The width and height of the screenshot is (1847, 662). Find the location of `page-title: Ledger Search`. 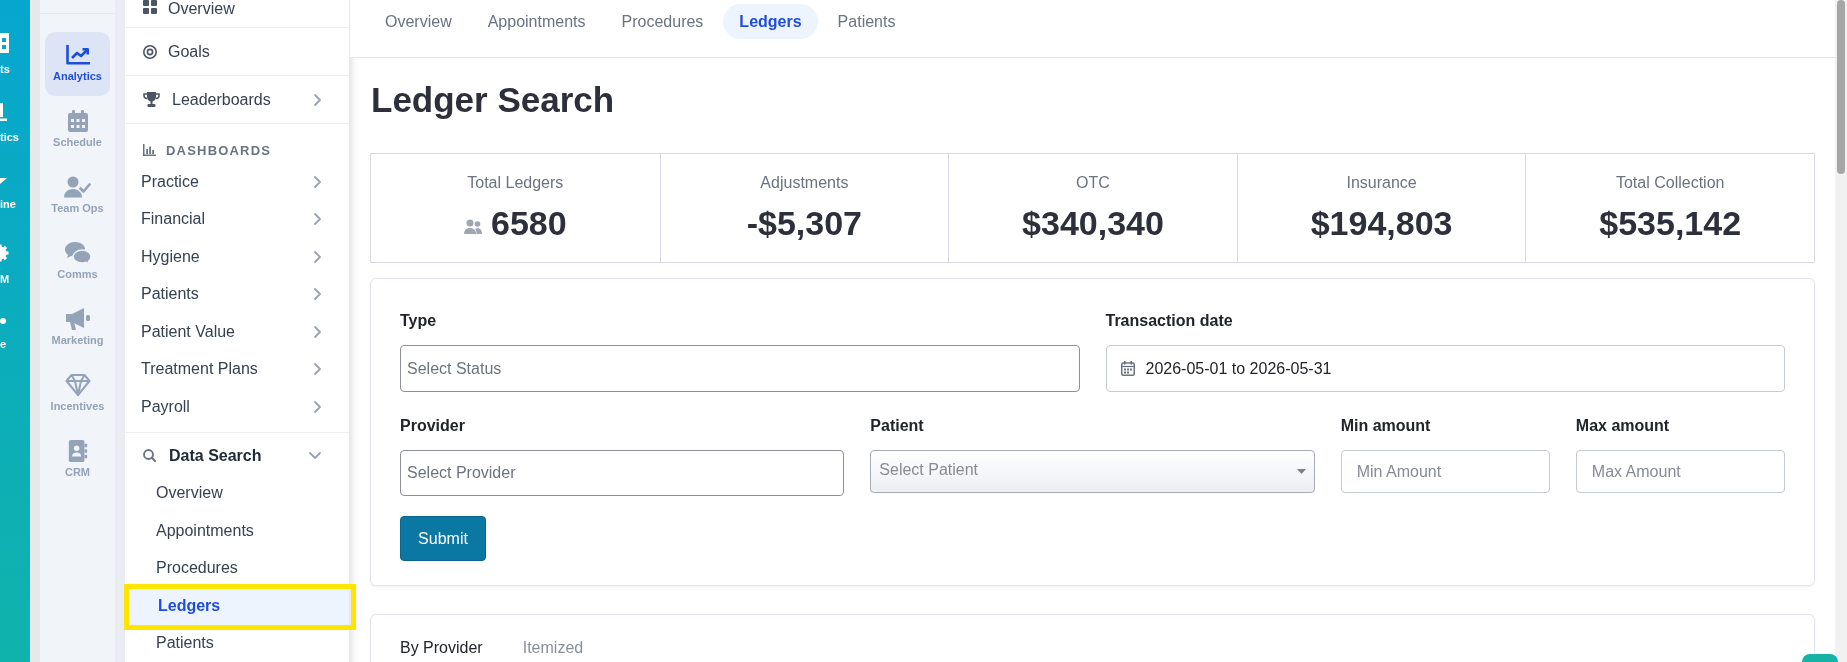

page-title: Ledger Search is located at coordinates (493, 100).